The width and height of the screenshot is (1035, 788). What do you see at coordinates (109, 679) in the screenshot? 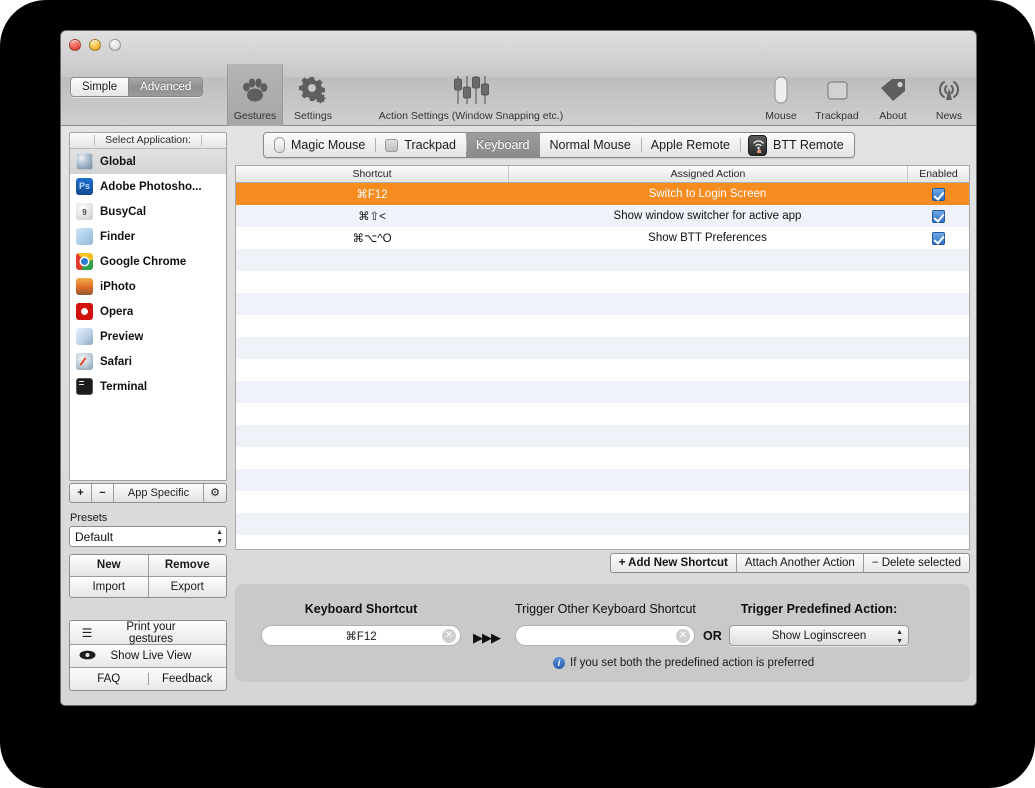
I see `faq-button: FAQ` at bounding box center [109, 679].